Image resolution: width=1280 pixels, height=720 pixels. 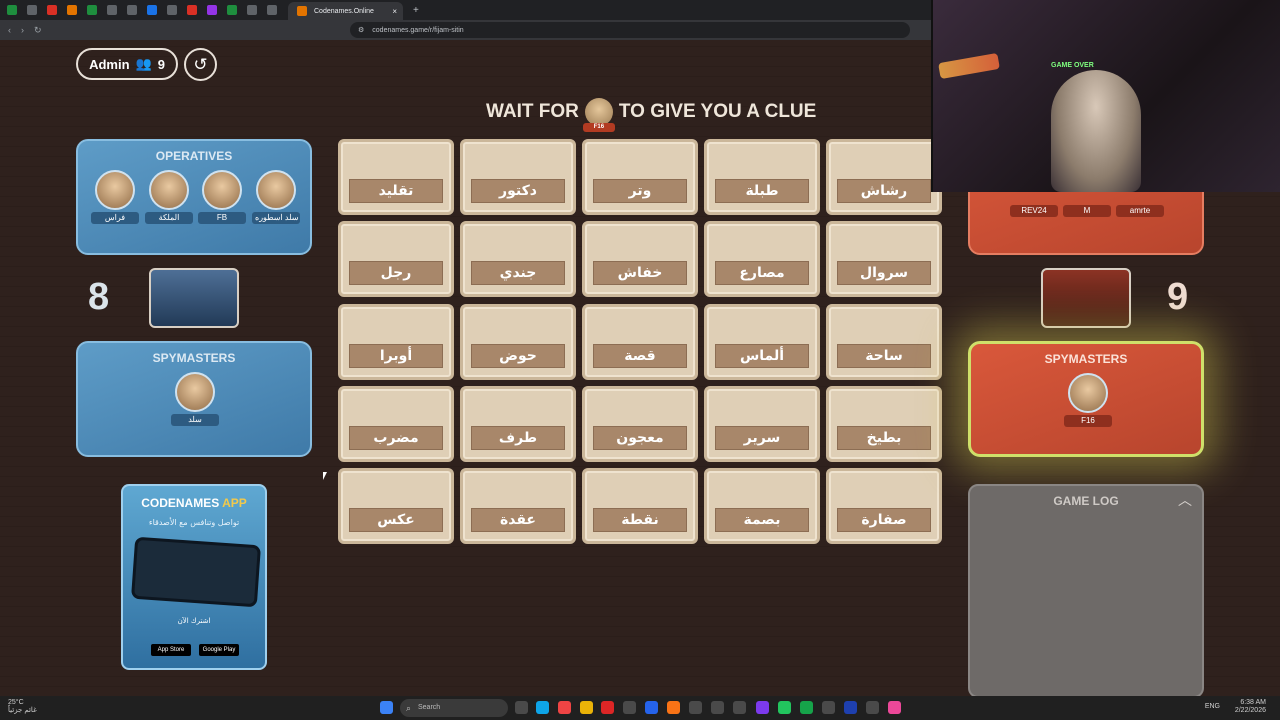 I want to click on active-browser-tab: Codenames.Online ×, so click(x=345, y=11).